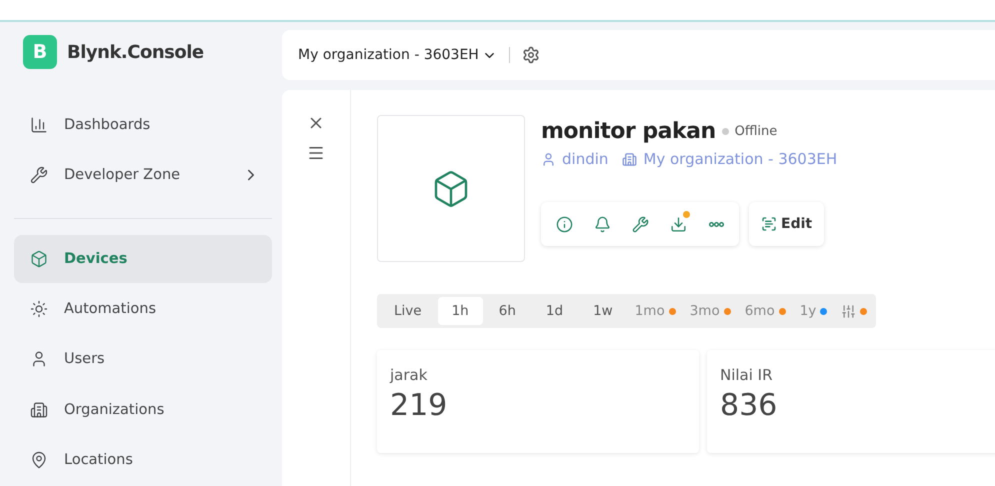 The height and width of the screenshot is (486, 995). I want to click on app-name: Blynk.Console, so click(135, 52).